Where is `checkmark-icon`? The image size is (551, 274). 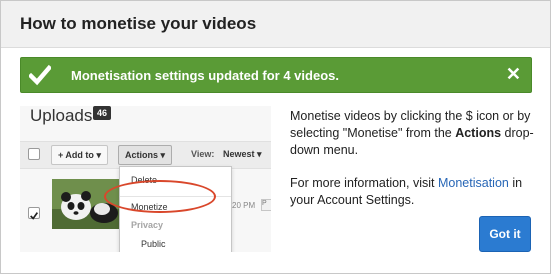
checkmark-icon is located at coordinates (40, 75).